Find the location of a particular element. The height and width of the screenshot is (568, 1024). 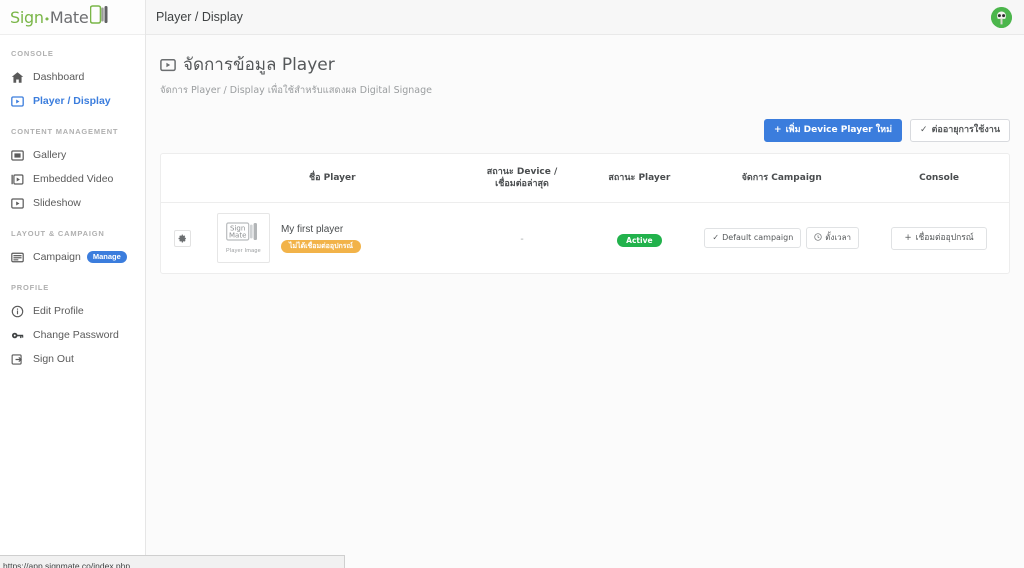

sidebar-item-edit-profile: Edit Profile is located at coordinates (72, 311).